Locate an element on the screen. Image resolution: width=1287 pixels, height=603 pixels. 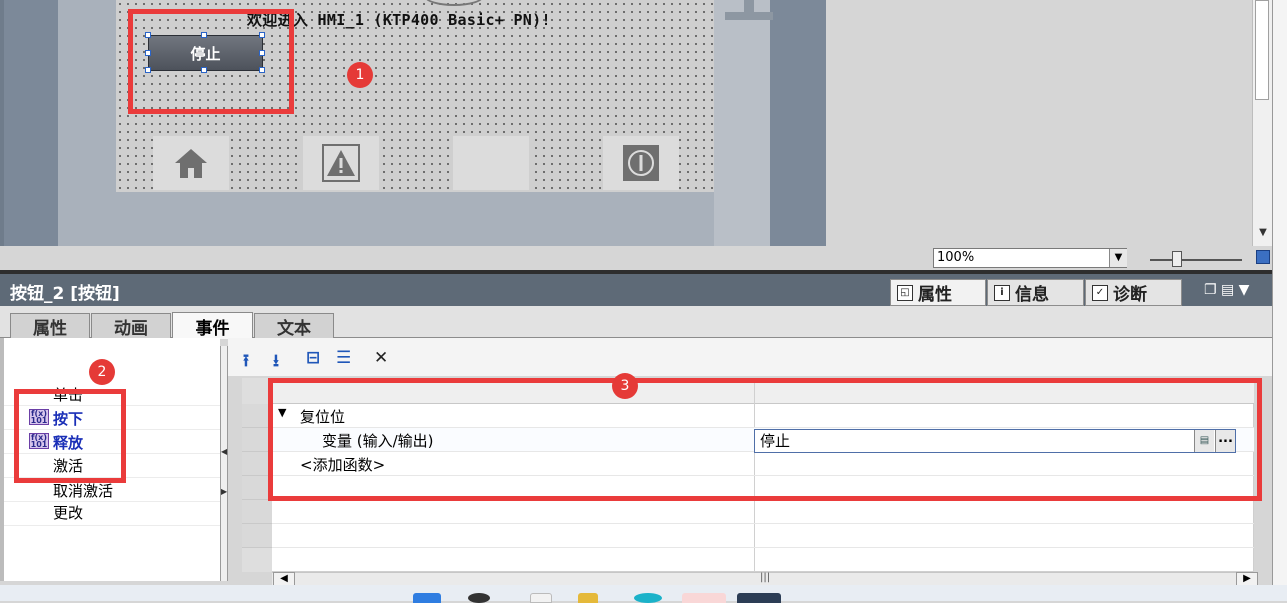
zoom-slider-handle is located at coordinates (1177, 259).